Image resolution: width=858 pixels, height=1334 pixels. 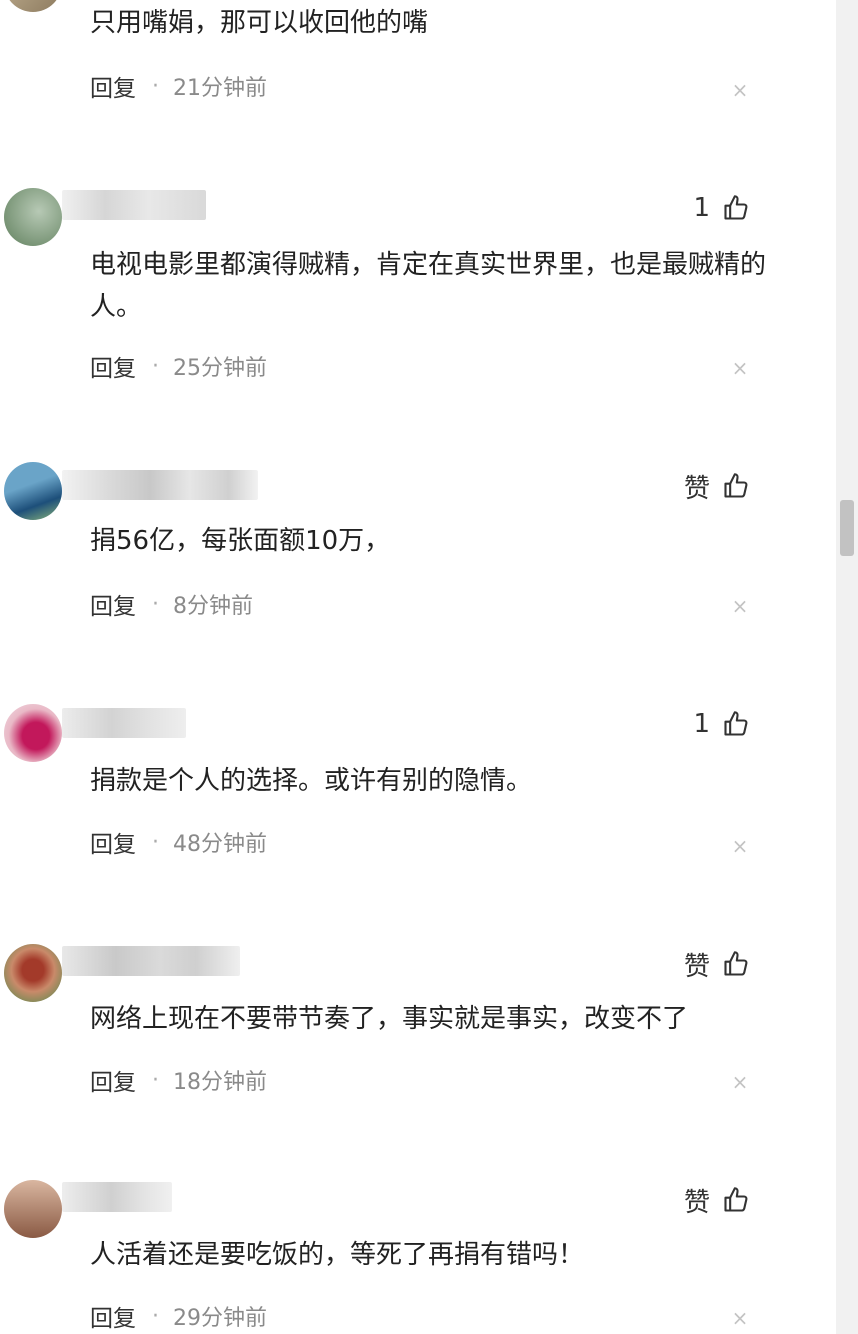 What do you see at coordinates (220, 1082) in the screenshot?
I see `comment-time: 18分钟前` at bounding box center [220, 1082].